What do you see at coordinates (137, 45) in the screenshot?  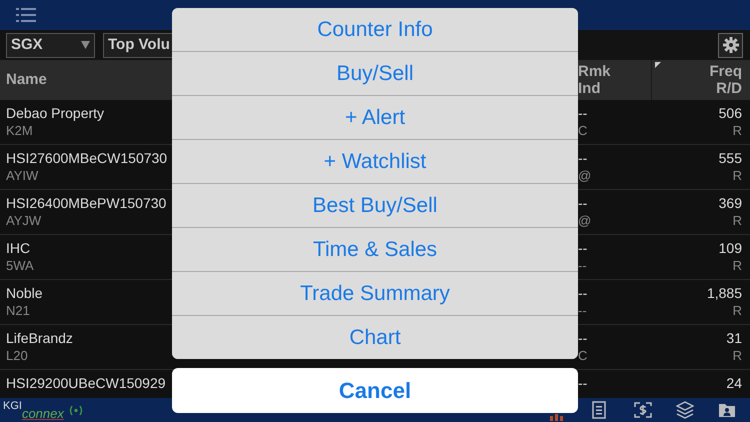 I see `list-dropdown: Top Volu` at bounding box center [137, 45].